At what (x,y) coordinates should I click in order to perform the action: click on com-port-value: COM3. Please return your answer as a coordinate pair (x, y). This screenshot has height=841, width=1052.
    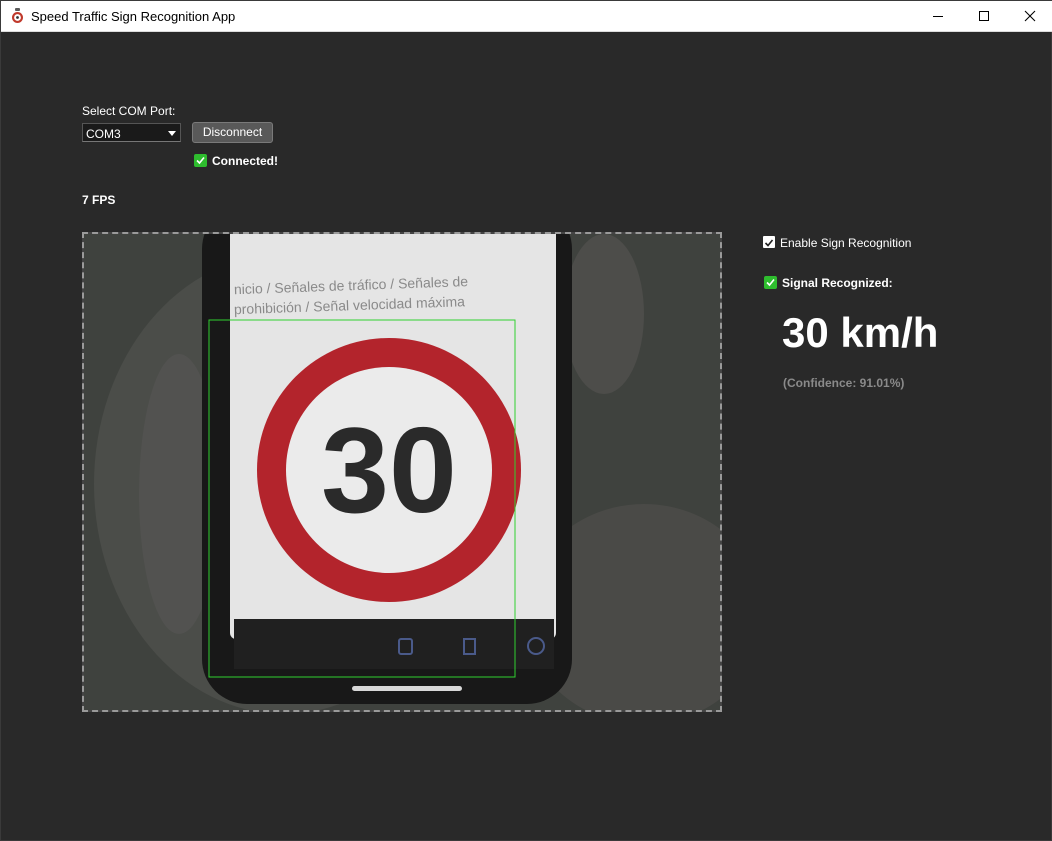
    Looking at the image, I should click on (103, 134).